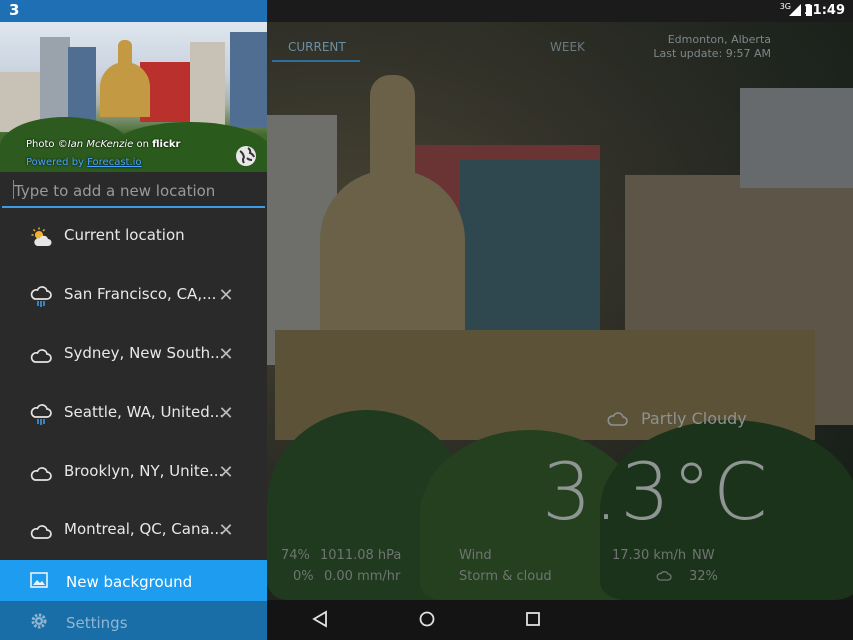 The image size is (853, 640). I want to click on cloud-cover: 32%, so click(703, 576).